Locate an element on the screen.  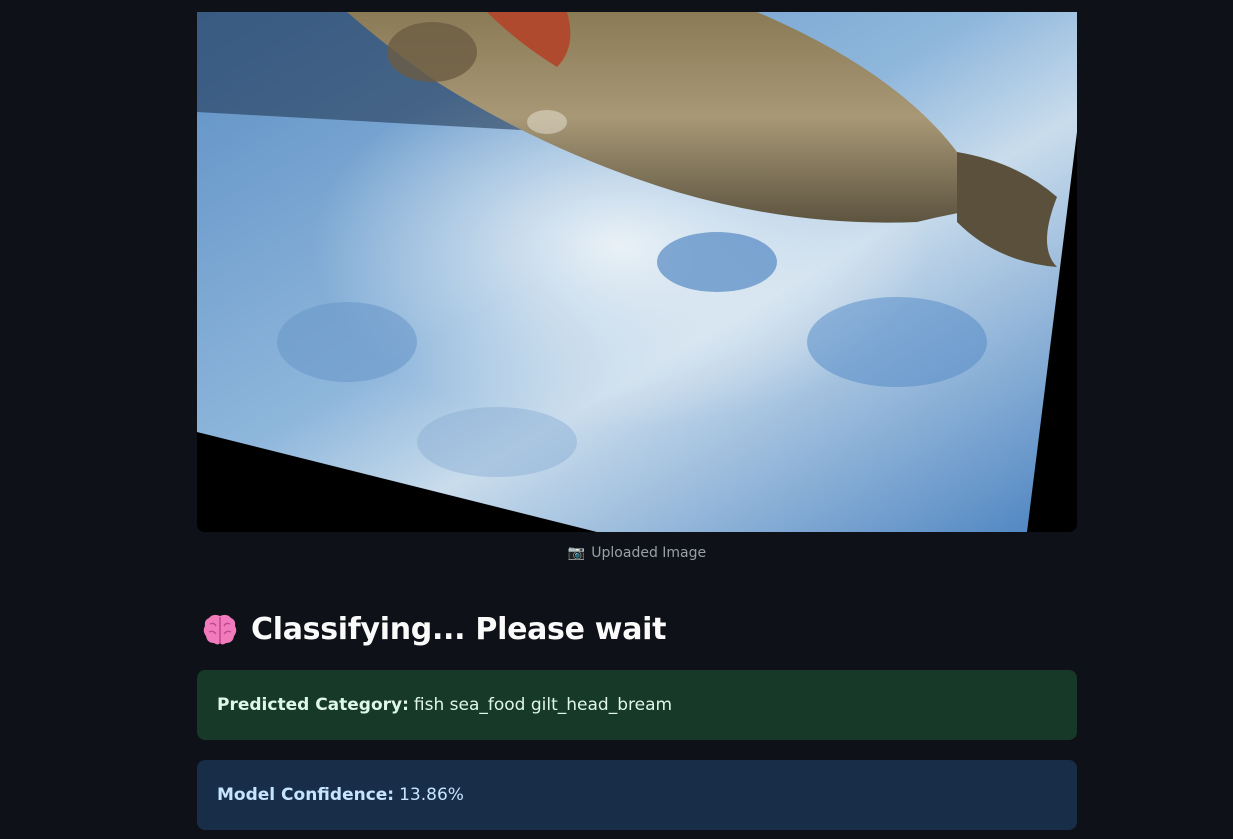
confidence-label: Model Confidence: is located at coordinates (306, 795).